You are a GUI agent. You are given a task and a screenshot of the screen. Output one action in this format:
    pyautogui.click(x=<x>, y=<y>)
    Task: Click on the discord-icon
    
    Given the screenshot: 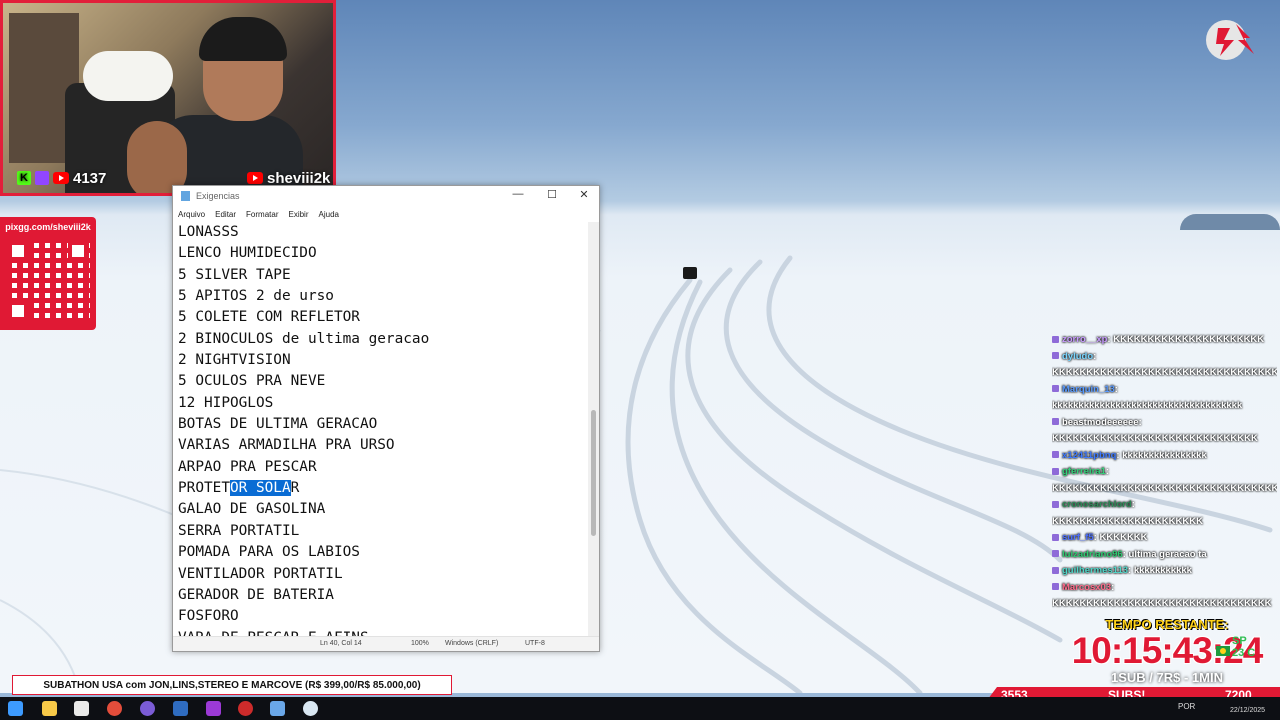 What is the action you would take?
    pyautogui.click(x=147, y=708)
    